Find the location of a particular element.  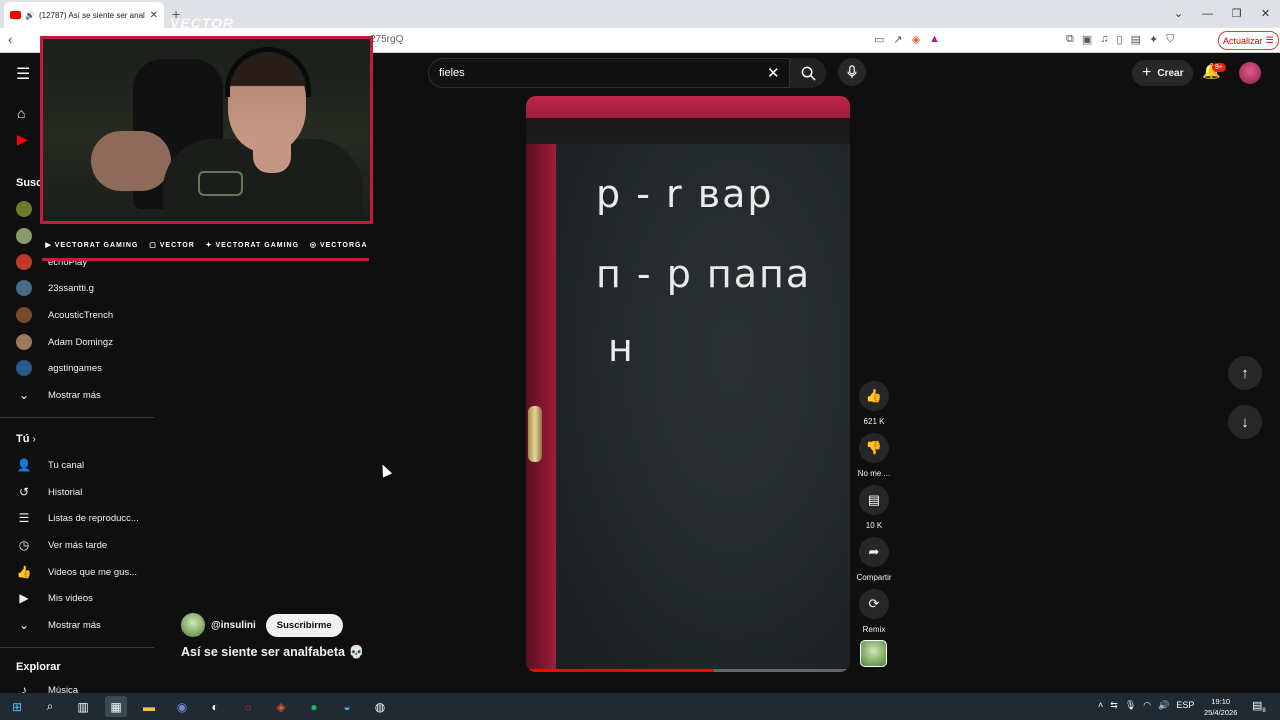

edge-icon: ◒ is located at coordinates (347, 706).